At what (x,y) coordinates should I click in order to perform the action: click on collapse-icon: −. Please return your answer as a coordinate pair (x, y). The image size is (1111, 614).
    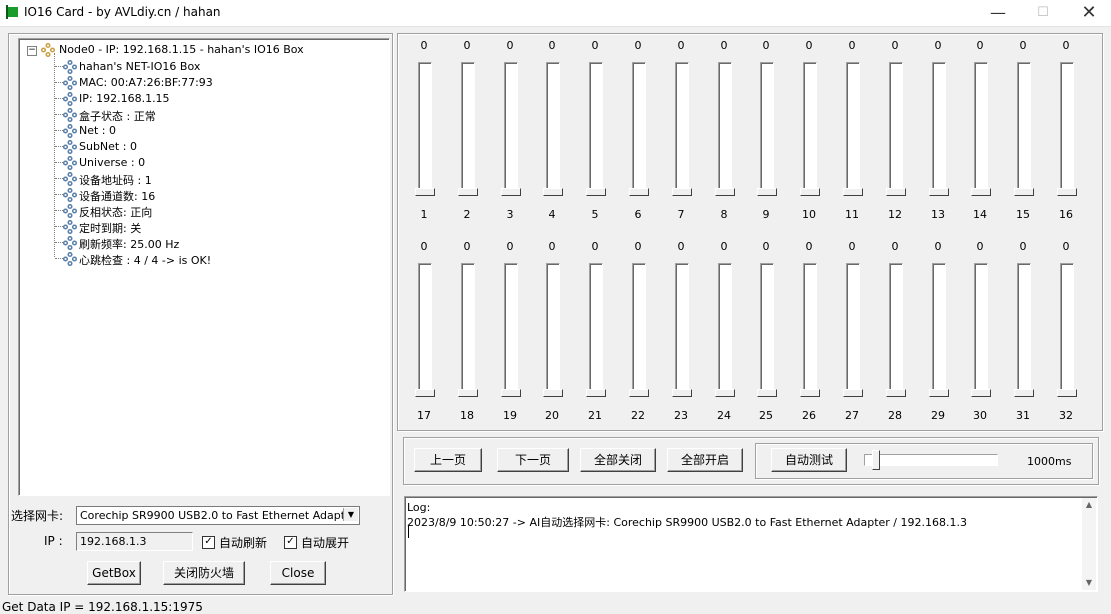
    Looking at the image, I should click on (32, 51).